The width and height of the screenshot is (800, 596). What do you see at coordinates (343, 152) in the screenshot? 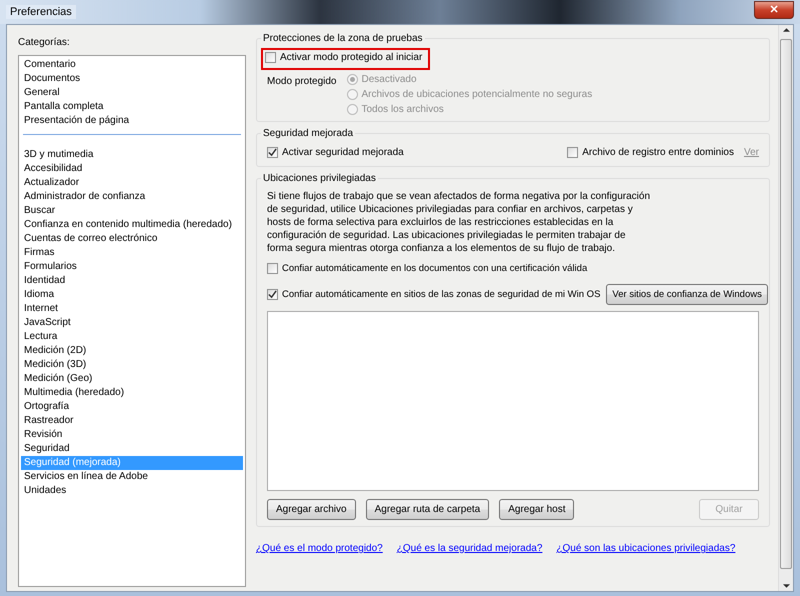
I see `checkbox-label: Activar seguridad mejorada` at bounding box center [343, 152].